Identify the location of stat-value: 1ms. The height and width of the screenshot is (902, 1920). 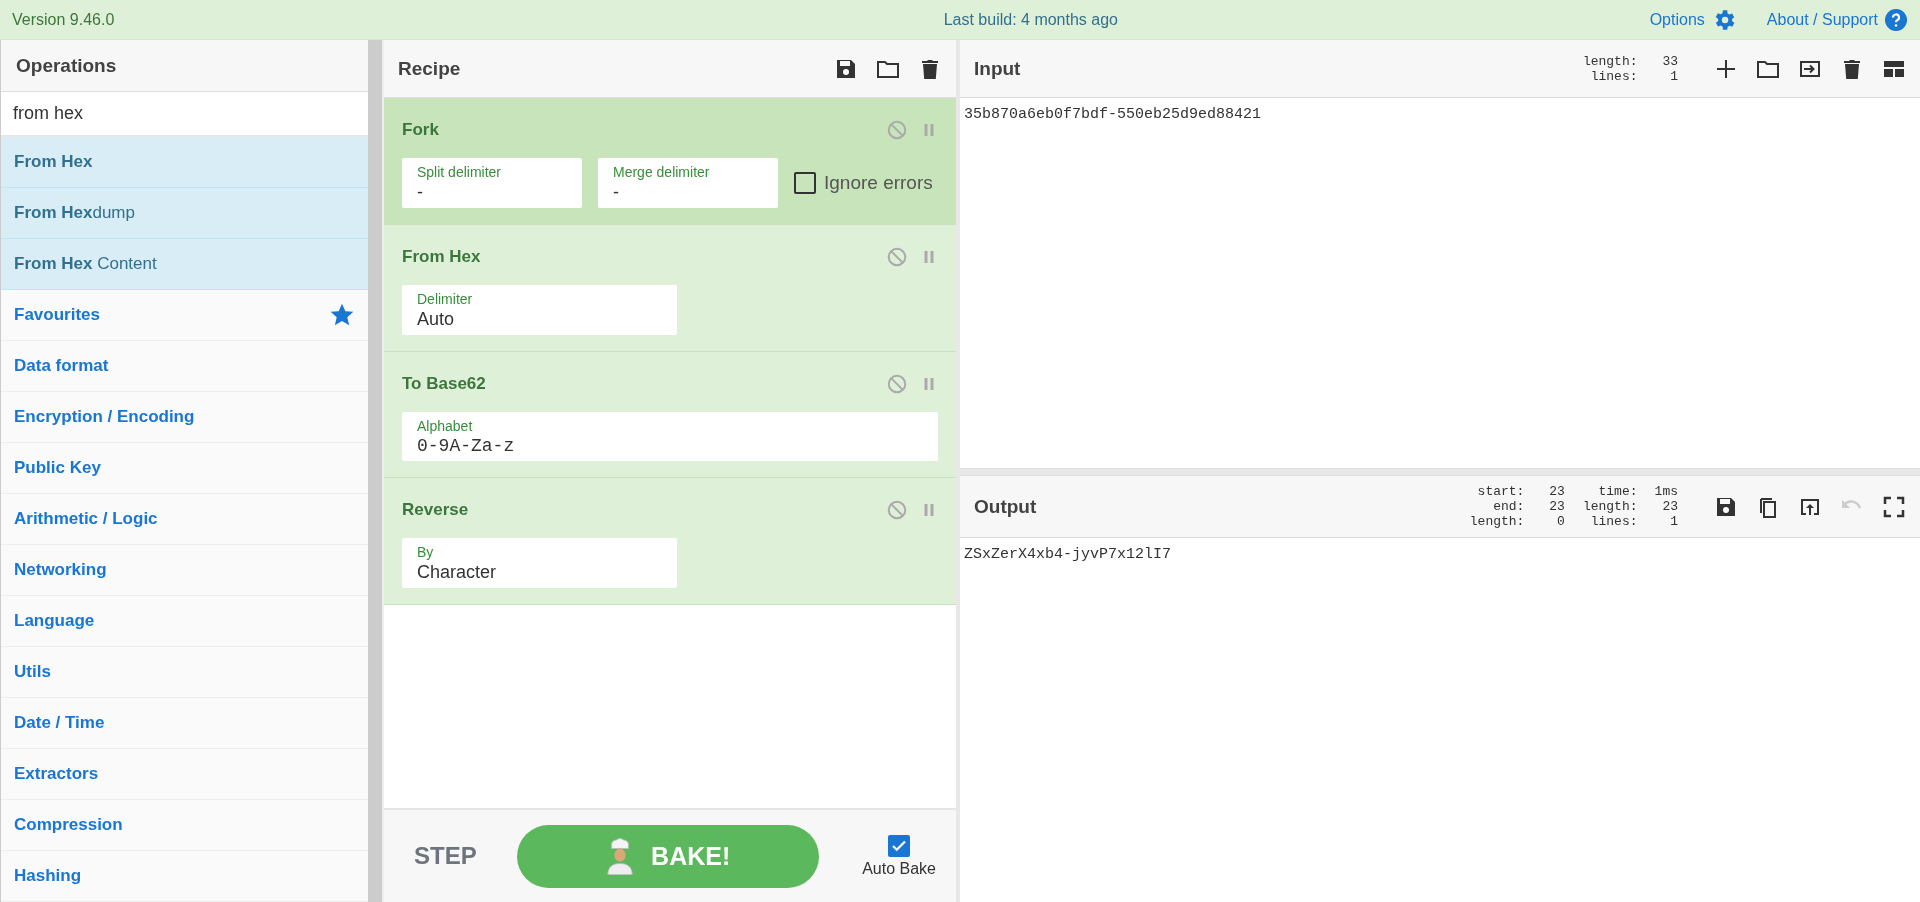
(1665, 491).